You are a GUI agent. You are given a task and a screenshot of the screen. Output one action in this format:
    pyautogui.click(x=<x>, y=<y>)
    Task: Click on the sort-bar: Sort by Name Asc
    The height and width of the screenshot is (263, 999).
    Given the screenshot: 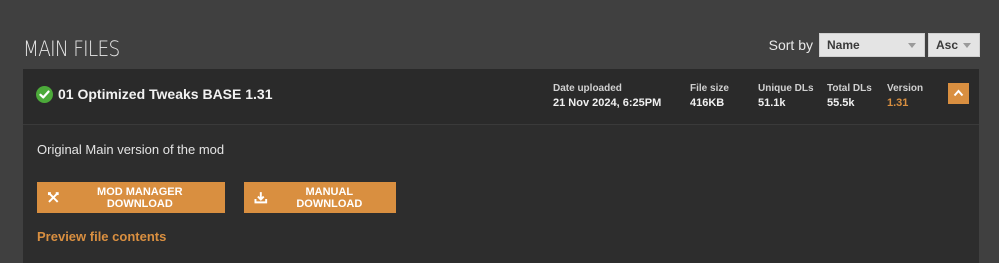 What is the action you would take?
    pyautogui.click(x=874, y=45)
    